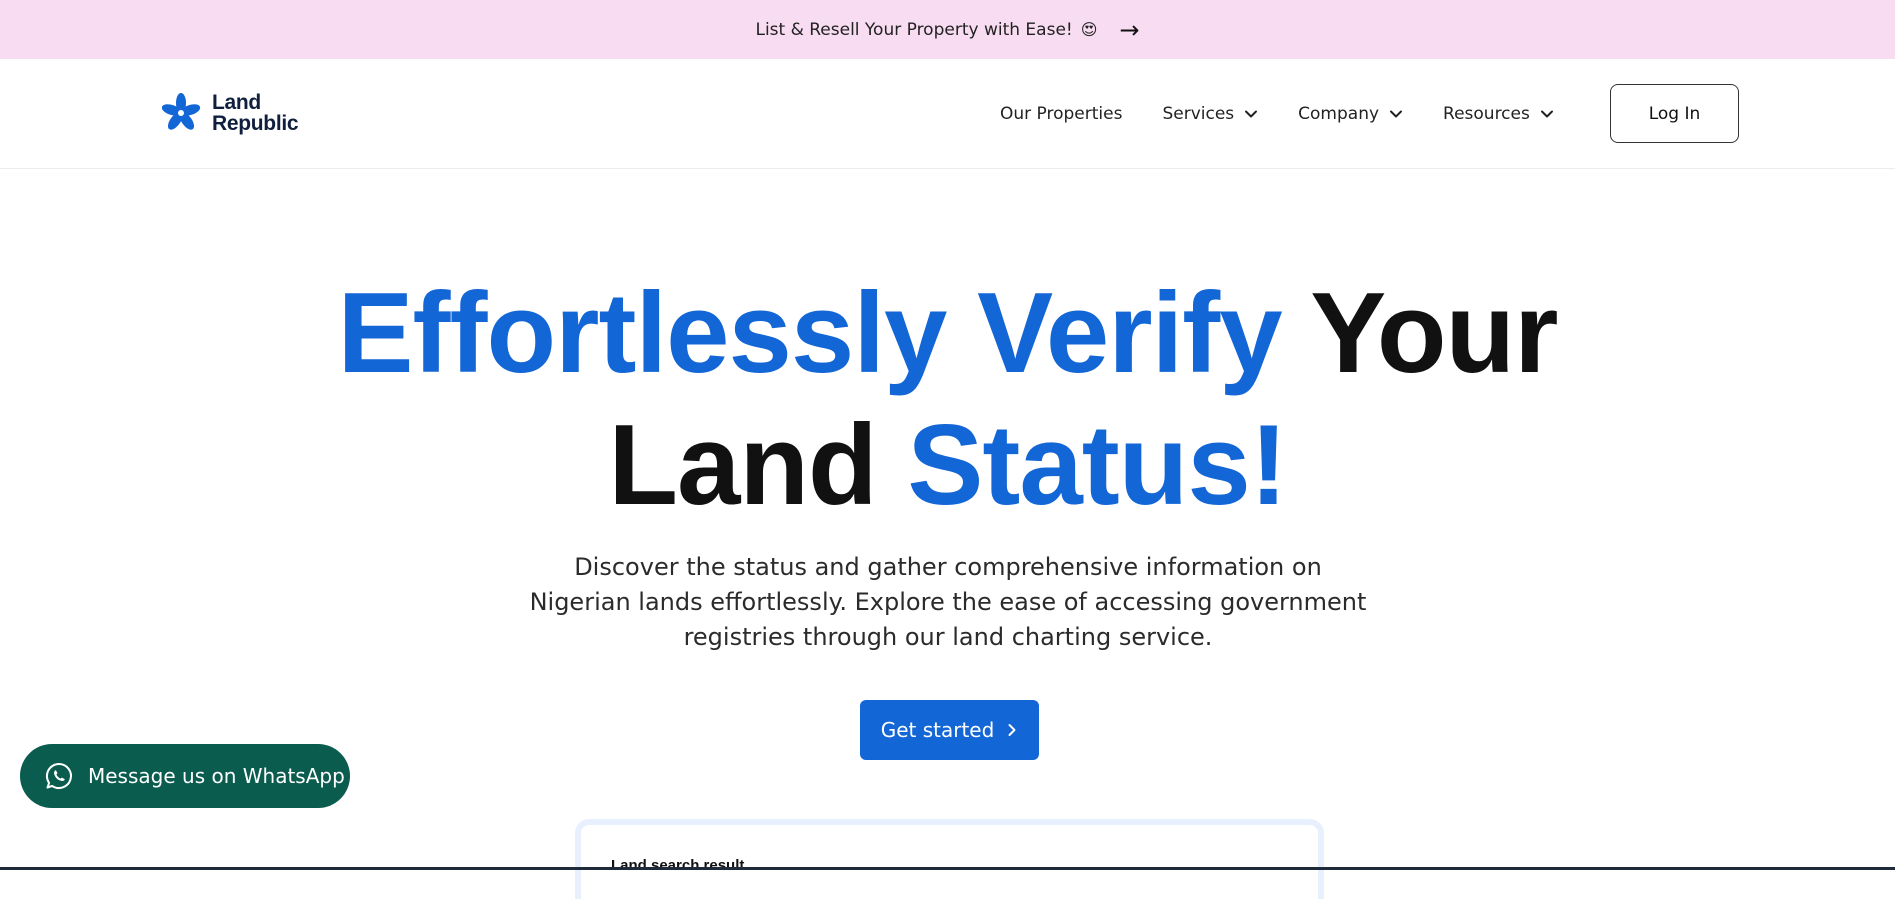 This screenshot has width=1895, height=899. Describe the element at coordinates (937, 730) in the screenshot. I see `get-started-label: Get started` at that location.